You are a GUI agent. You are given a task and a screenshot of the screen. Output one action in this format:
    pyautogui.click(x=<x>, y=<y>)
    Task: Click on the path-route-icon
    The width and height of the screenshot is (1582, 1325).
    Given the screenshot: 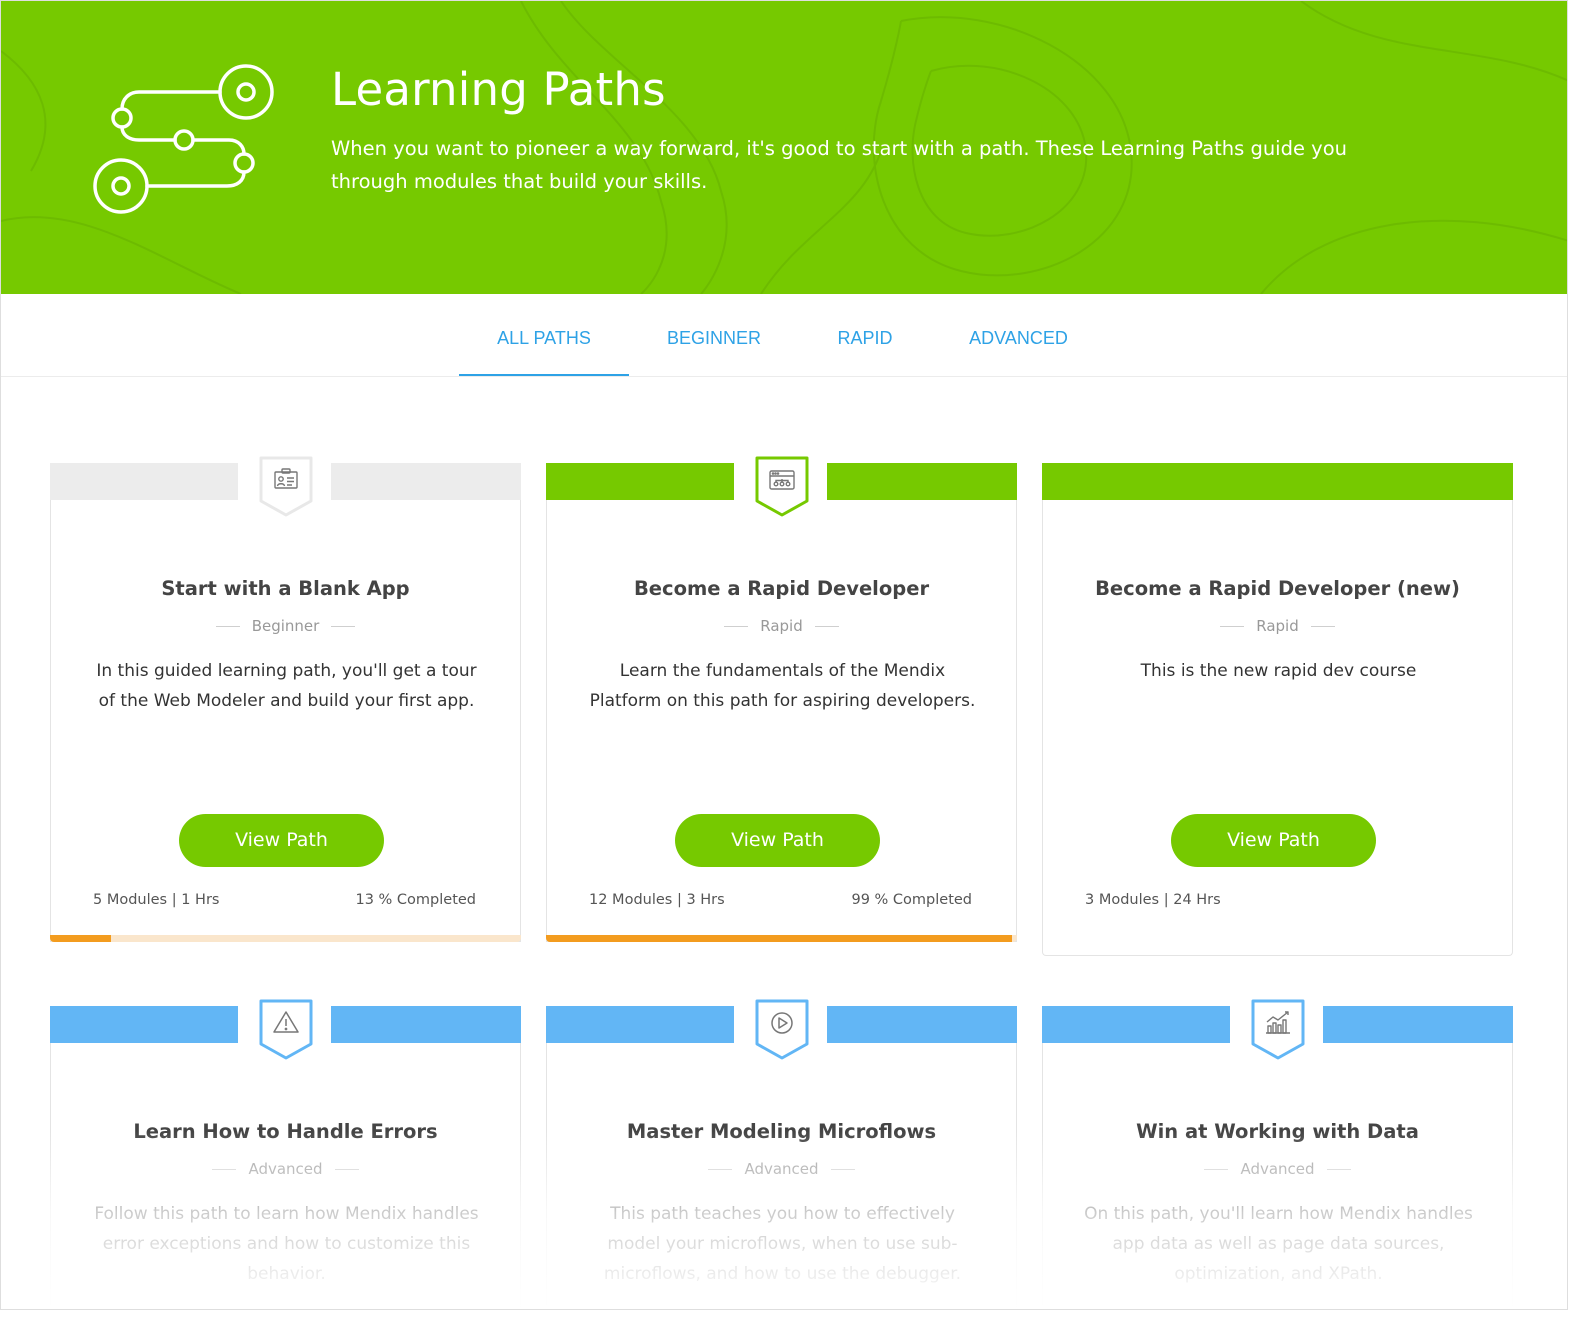 What is the action you would take?
    pyautogui.click(x=183, y=139)
    